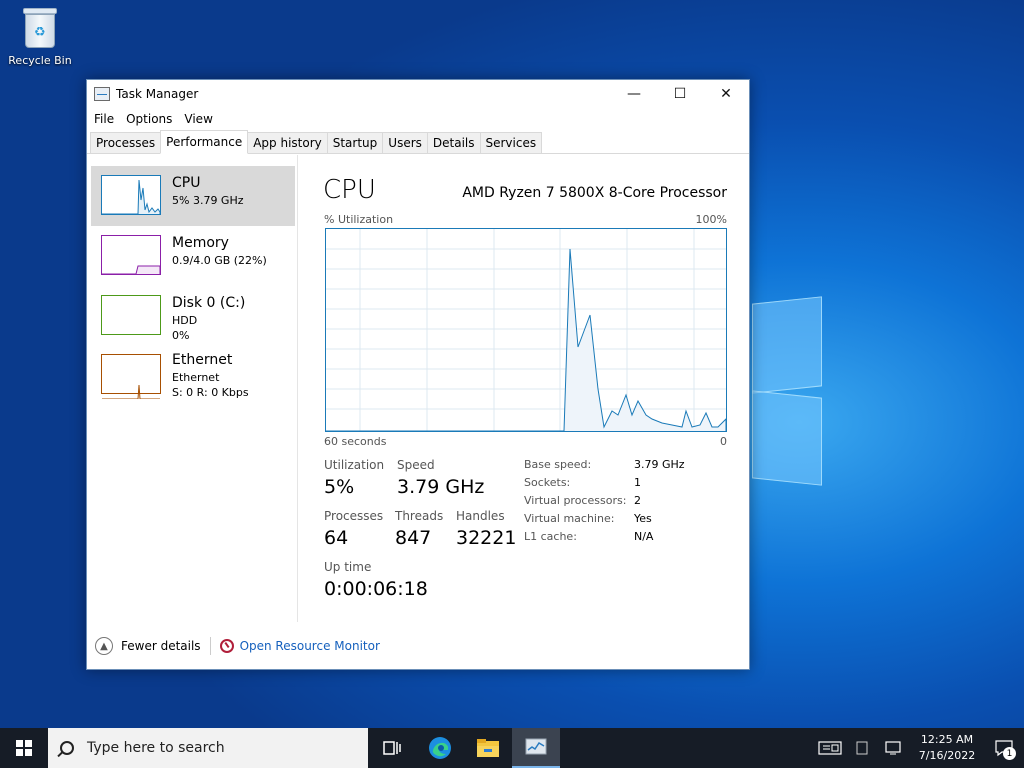 This screenshot has width=1024, height=768. I want to click on task-manager-icon, so click(102, 94).